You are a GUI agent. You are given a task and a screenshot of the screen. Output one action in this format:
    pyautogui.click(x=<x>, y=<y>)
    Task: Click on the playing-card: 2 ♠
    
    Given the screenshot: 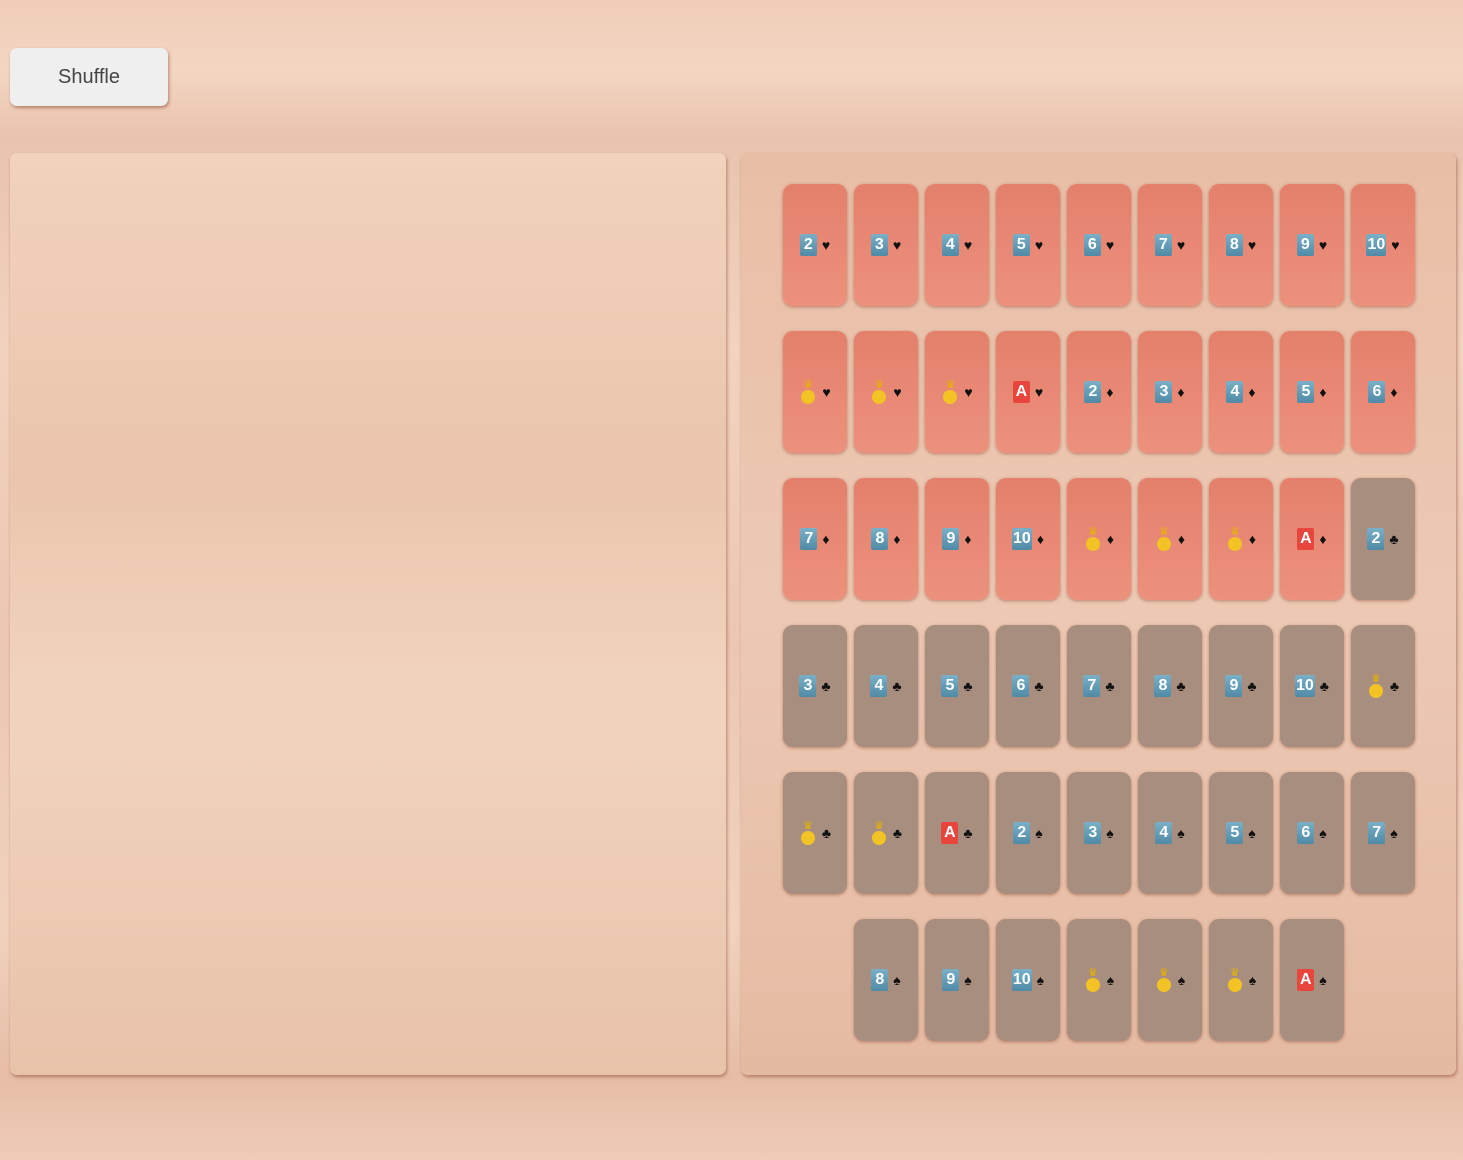 What is the action you would take?
    pyautogui.click(x=1028, y=833)
    